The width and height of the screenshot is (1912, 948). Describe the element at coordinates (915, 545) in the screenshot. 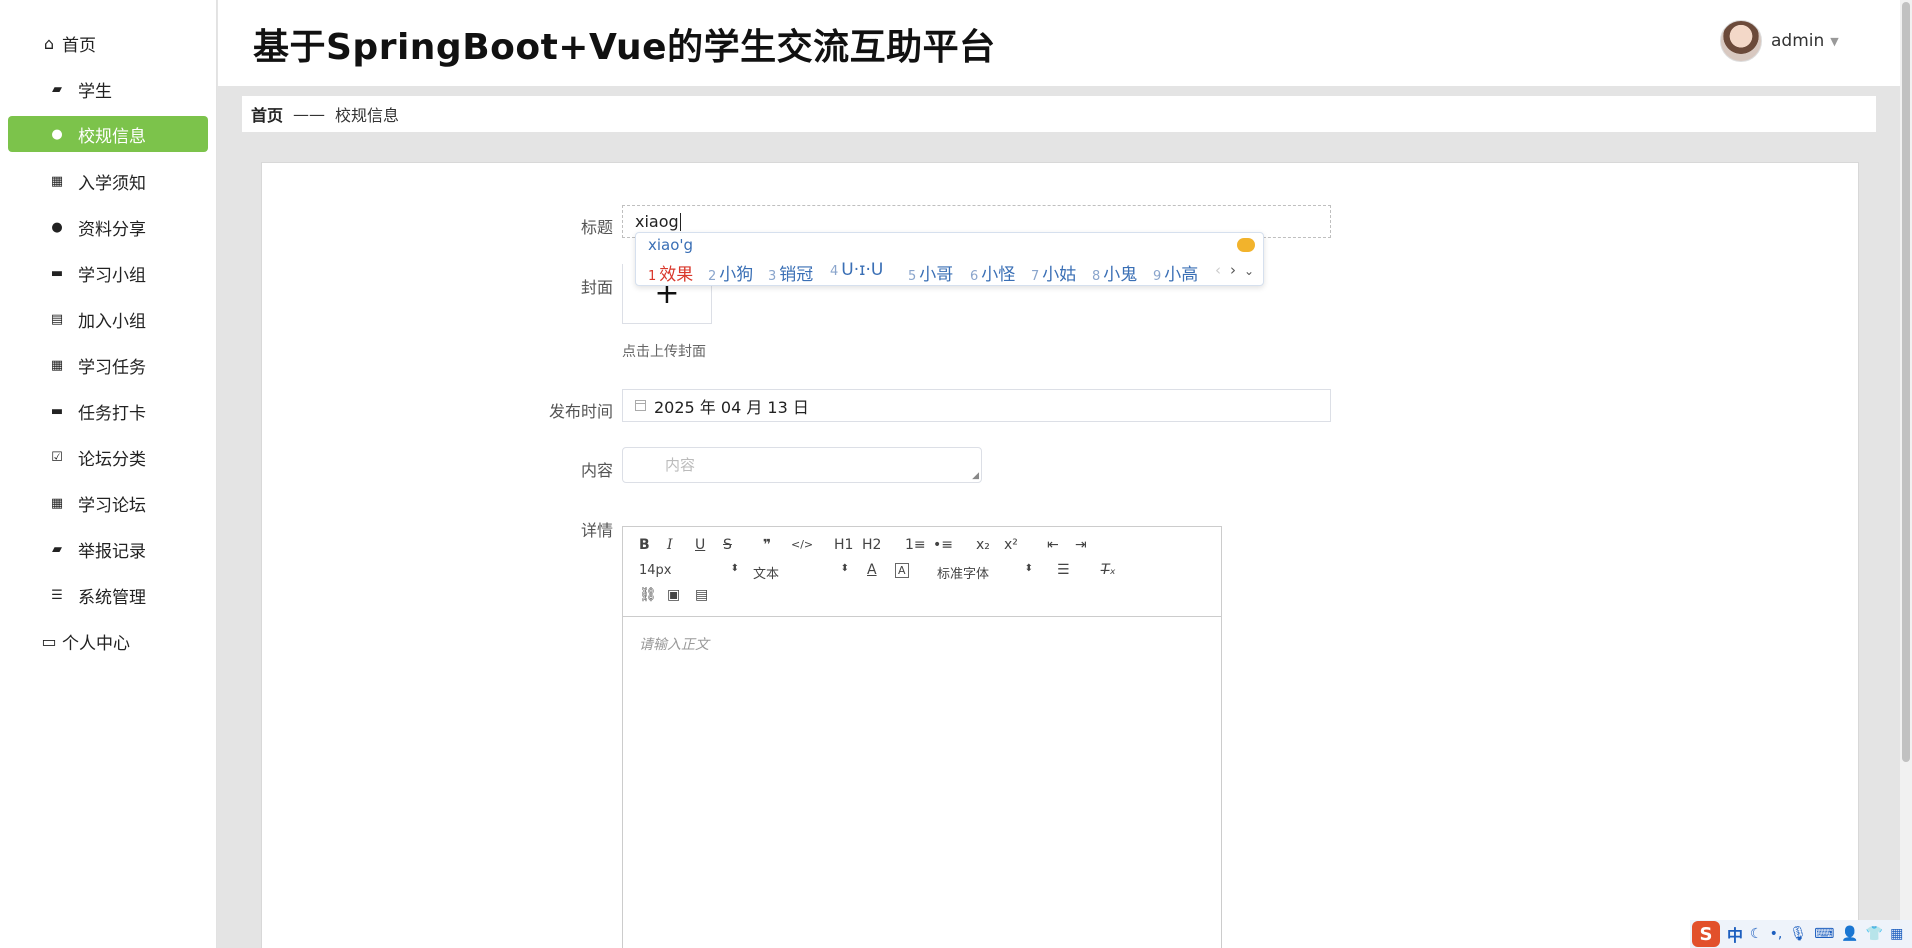

I see `ordered-list-button: 1≡` at that location.